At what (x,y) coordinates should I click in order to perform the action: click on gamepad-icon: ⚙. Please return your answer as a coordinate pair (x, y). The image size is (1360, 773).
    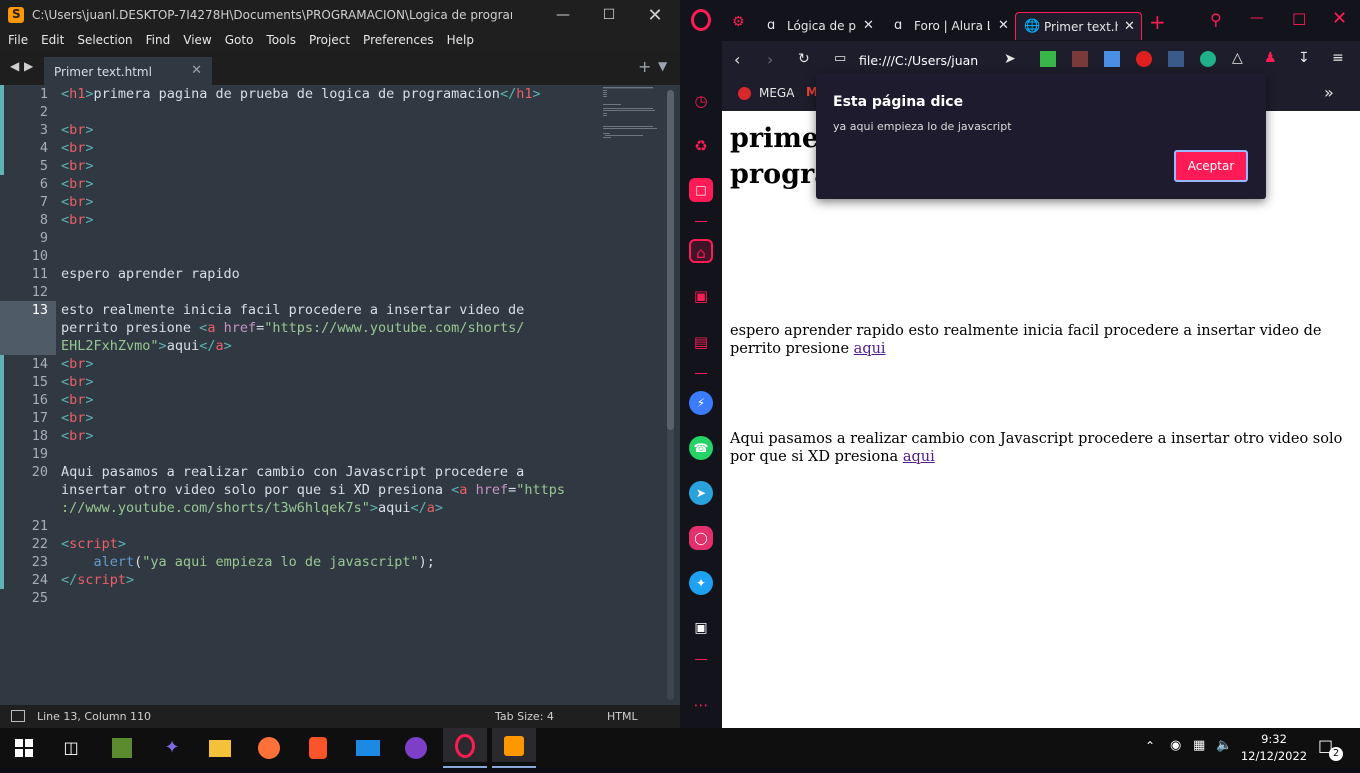
    Looking at the image, I should click on (738, 22).